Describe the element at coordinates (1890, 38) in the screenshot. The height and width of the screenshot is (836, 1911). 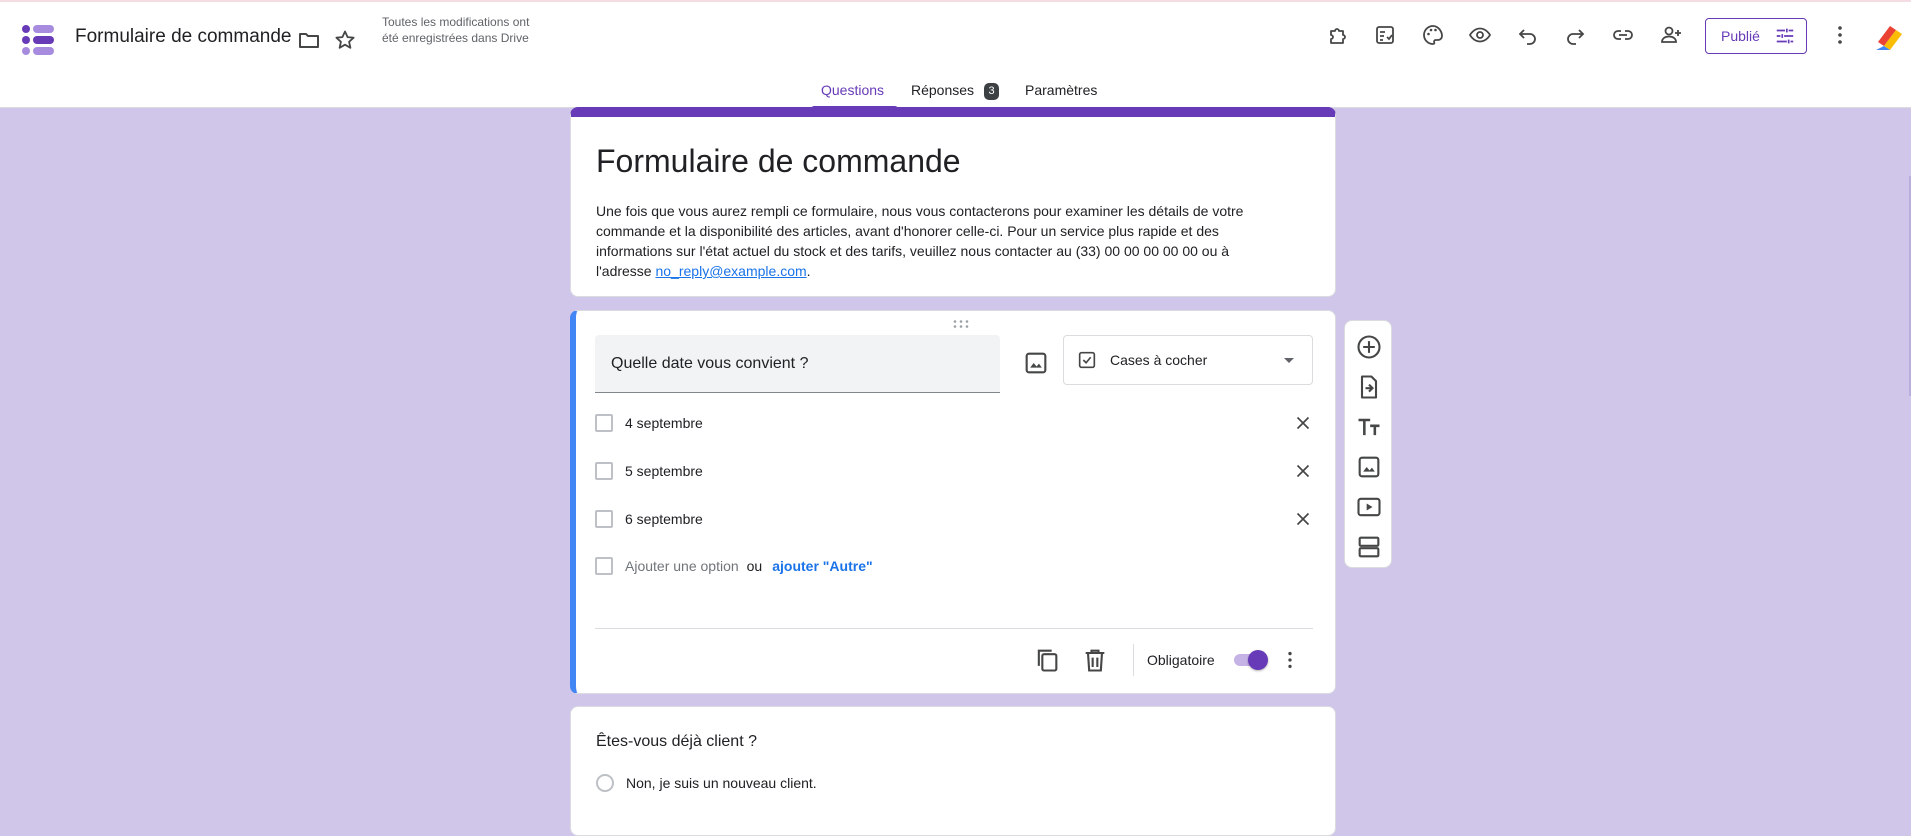
I see `account-avatar-icon` at that location.